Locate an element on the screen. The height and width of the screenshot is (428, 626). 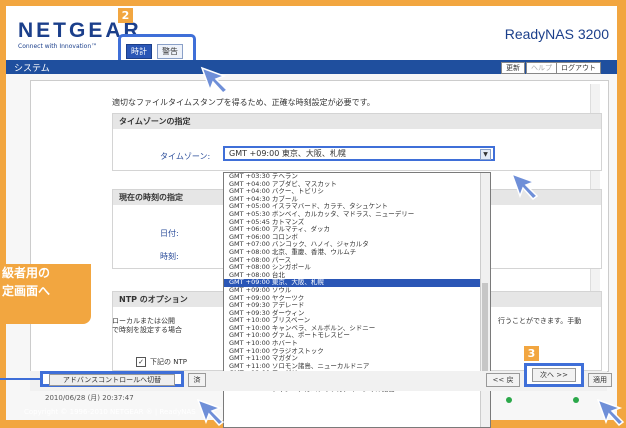
callout-connector is located at coordinates (20, 379).